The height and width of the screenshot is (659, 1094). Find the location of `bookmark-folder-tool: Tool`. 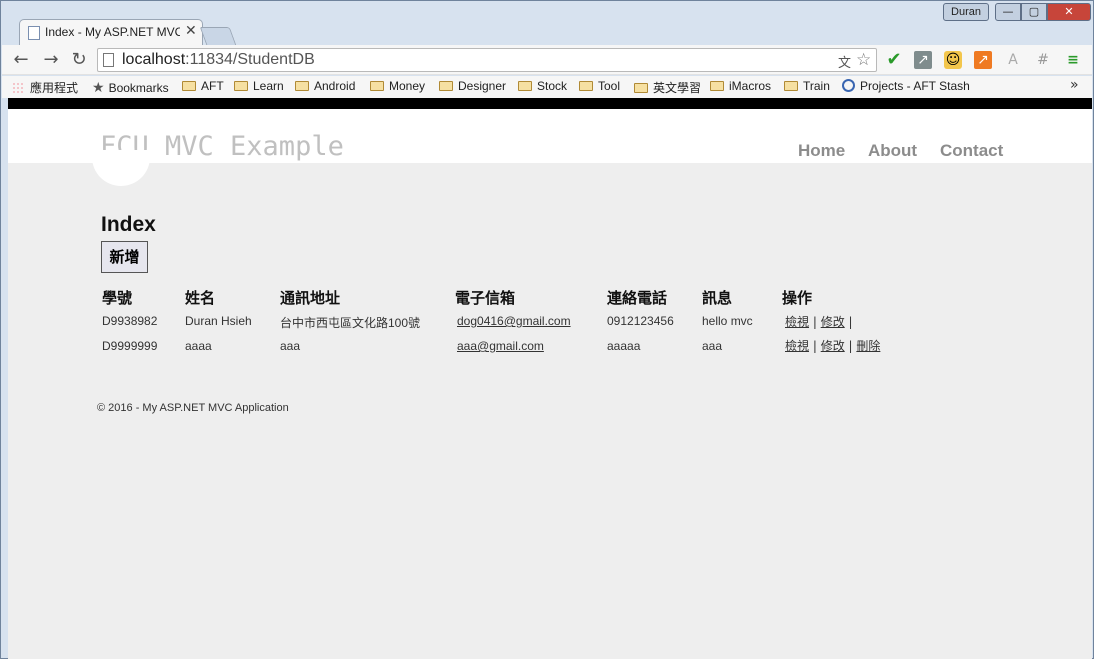

bookmark-folder-tool: Tool is located at coordinates (599, 86).